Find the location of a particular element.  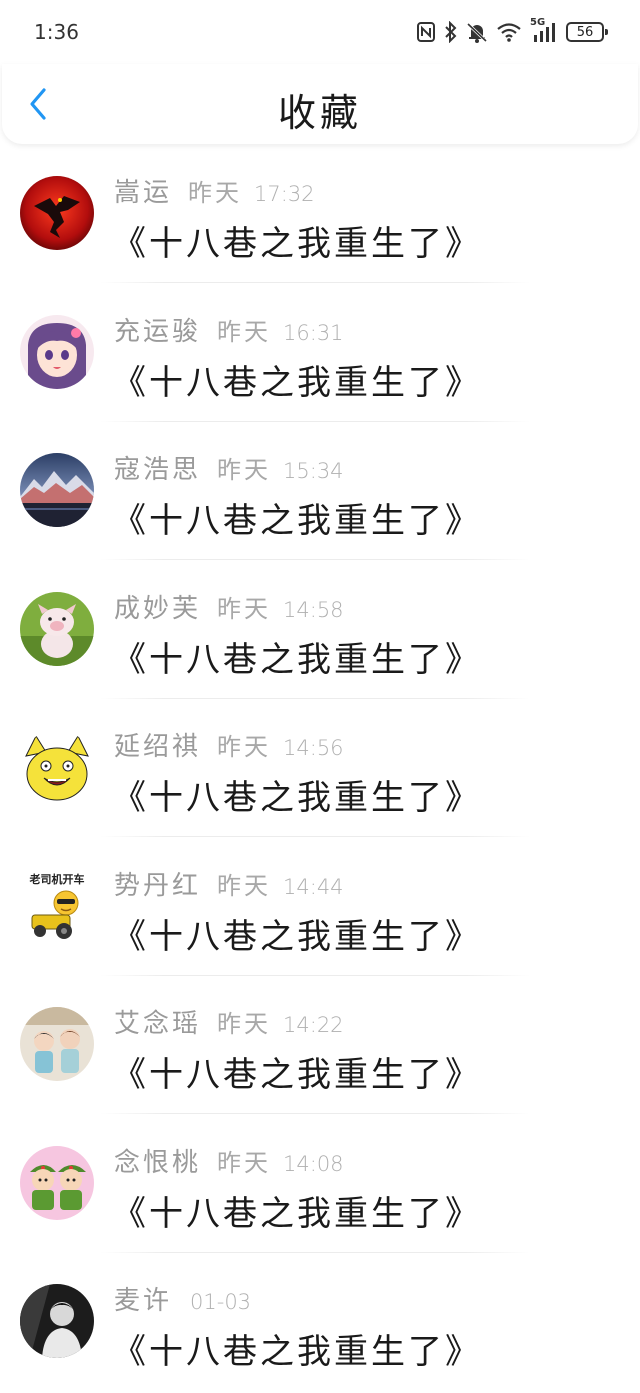

mountain-avatar is located at coordinates (57, 490).